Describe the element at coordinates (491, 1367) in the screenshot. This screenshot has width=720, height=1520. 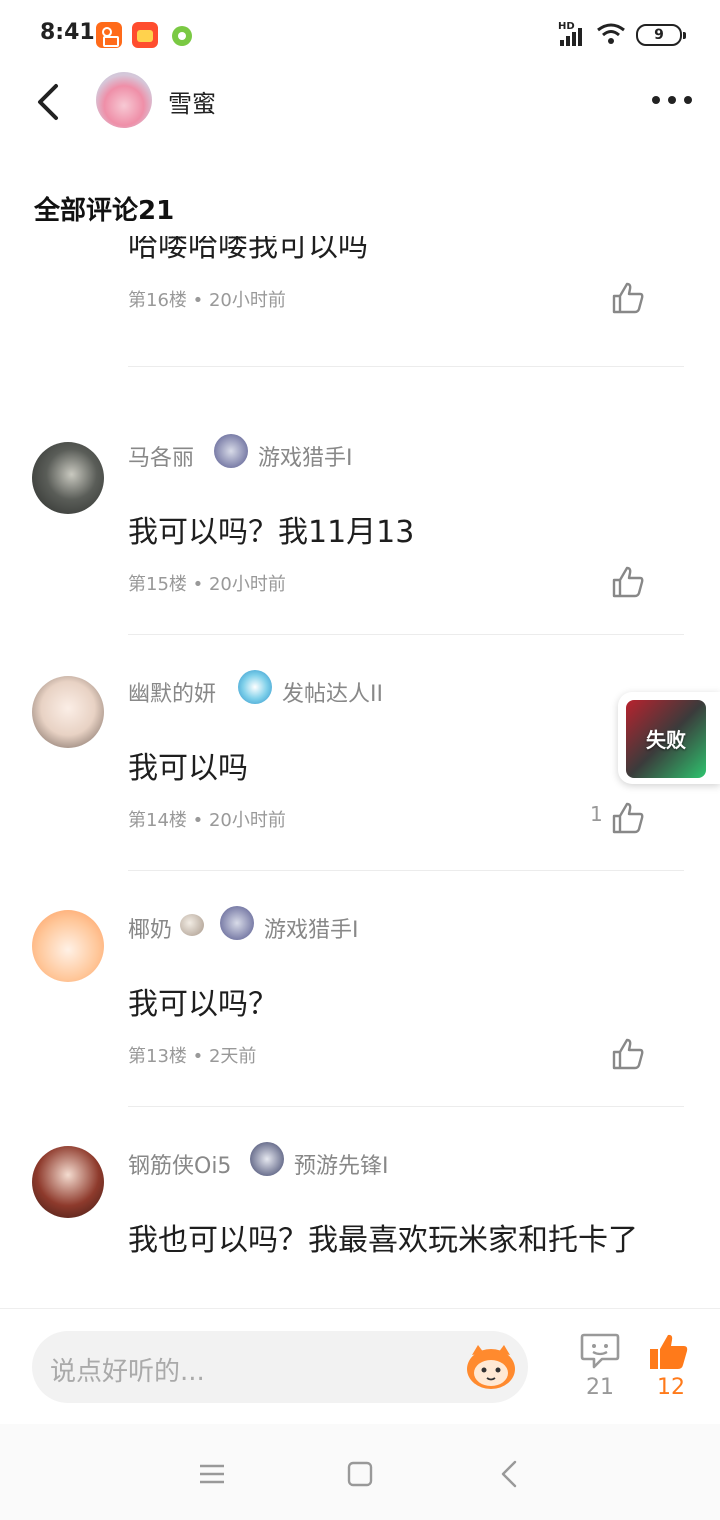
I see `mascot-emoji-icon` at that location.